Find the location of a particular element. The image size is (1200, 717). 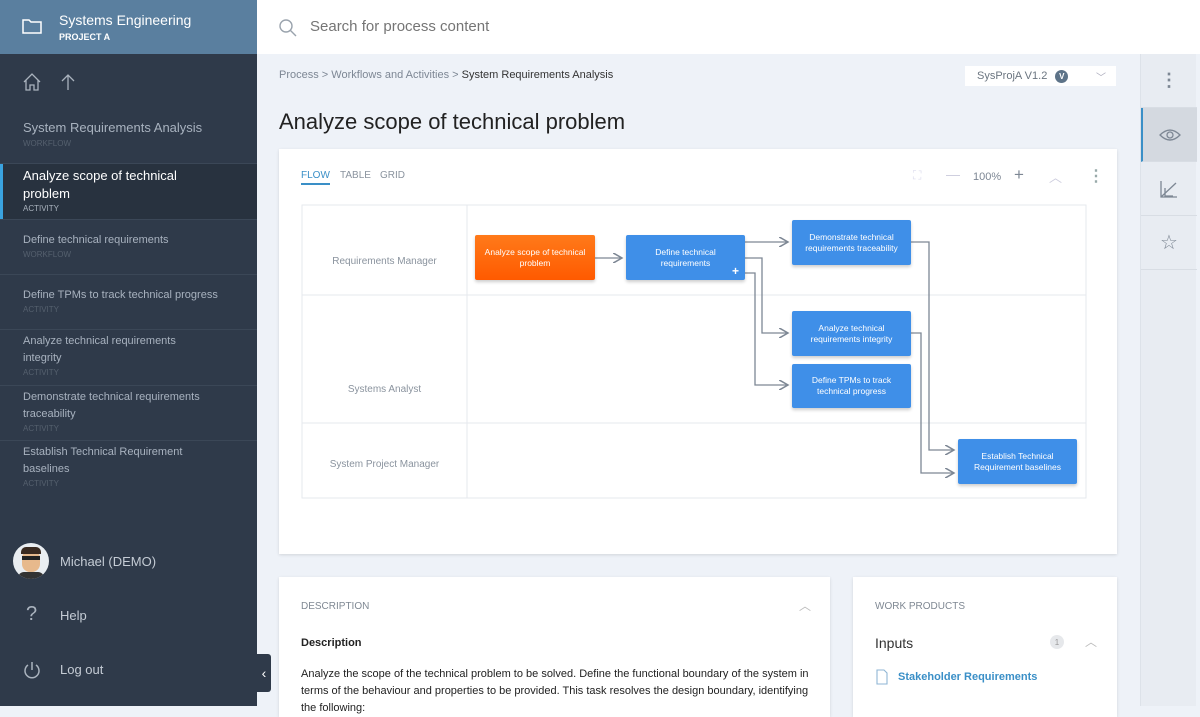

document-icon is located at coordinates (882, 677).